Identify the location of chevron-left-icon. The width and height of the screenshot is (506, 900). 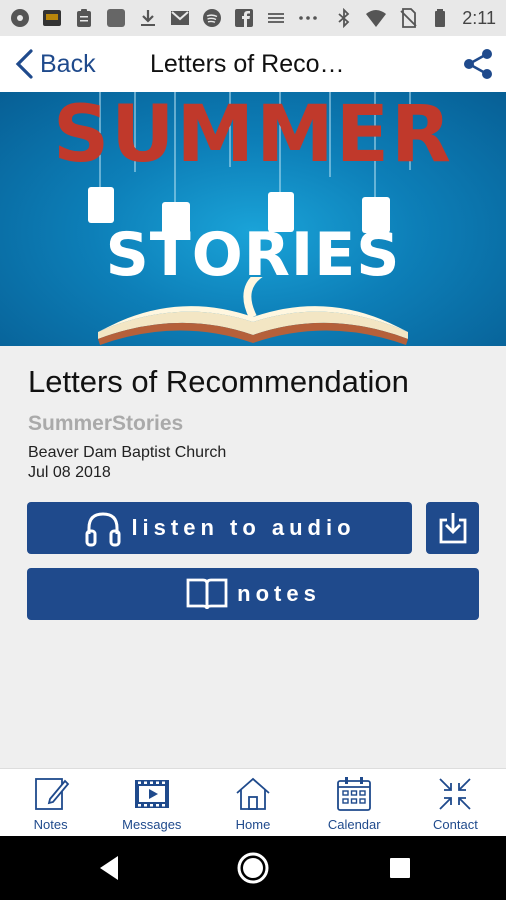
(24, 64).